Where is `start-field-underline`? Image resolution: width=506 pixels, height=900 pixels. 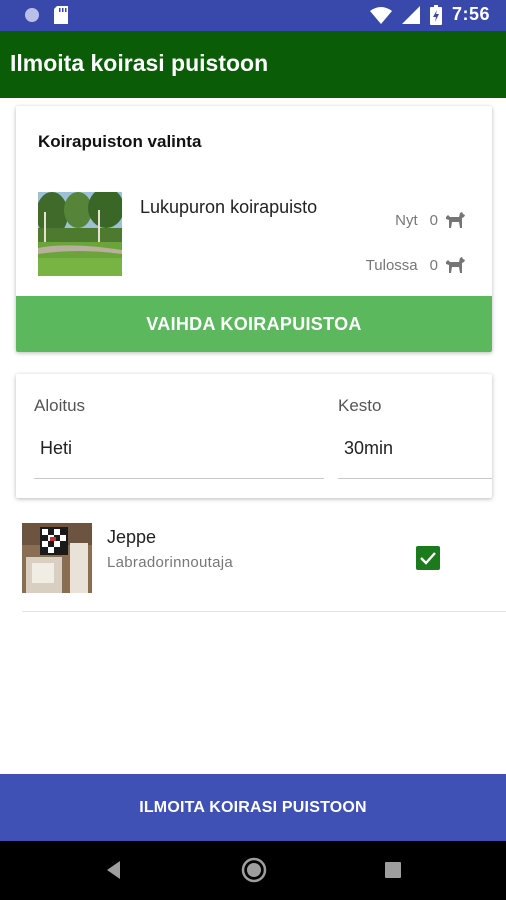
start-field-underline is located at coordinates (179, 478).